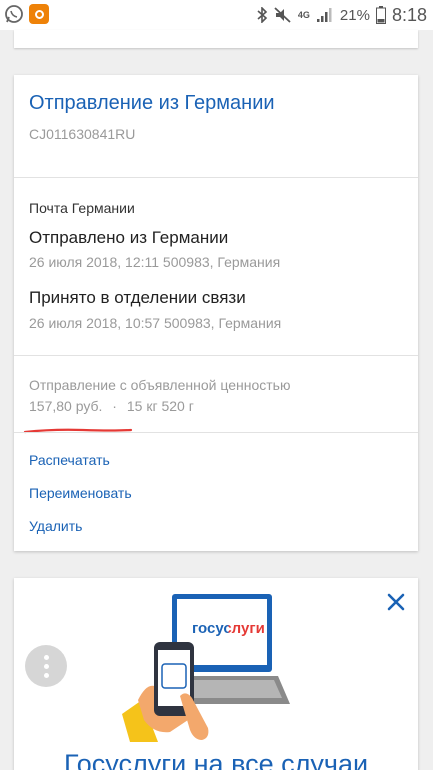 The height and width of the screenshot is (770, 433). I want to click on battery-percent: 21%, so click(354, 15).